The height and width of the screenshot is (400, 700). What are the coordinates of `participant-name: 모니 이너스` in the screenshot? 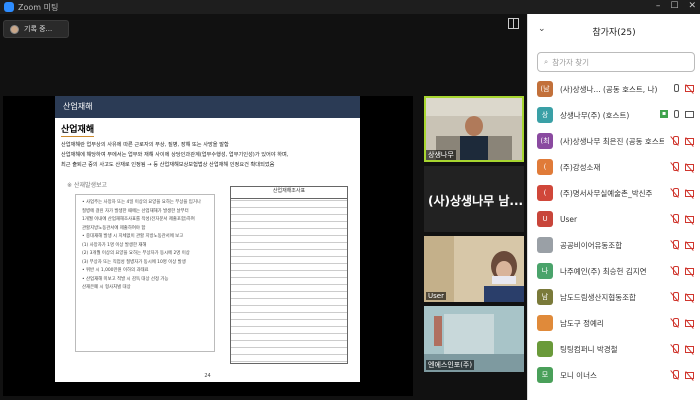 It's located at (578, 375).